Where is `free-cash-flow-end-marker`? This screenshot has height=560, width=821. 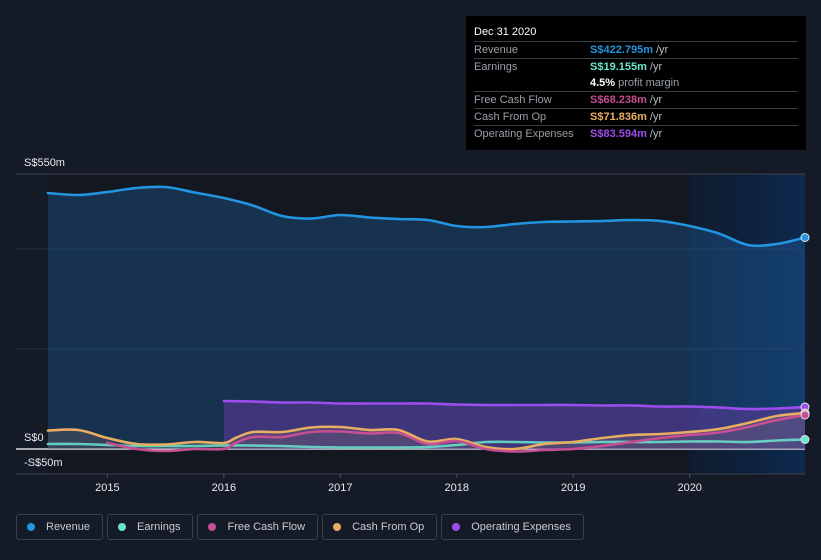 free-cash-flow-end-marker is located at coordinates (805, 415).